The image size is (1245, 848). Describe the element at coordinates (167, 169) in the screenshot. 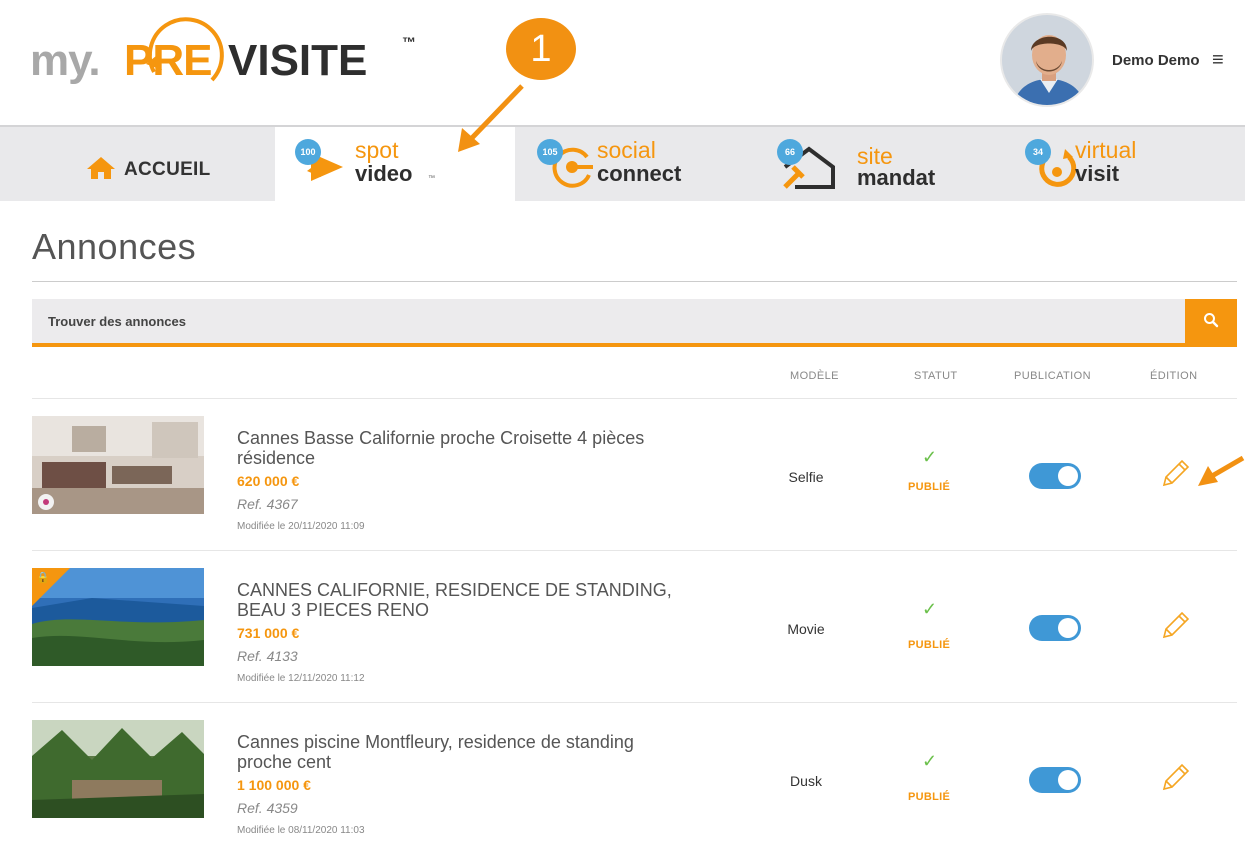

I see `tab-accueil-label: ACCUEIL` at that location.